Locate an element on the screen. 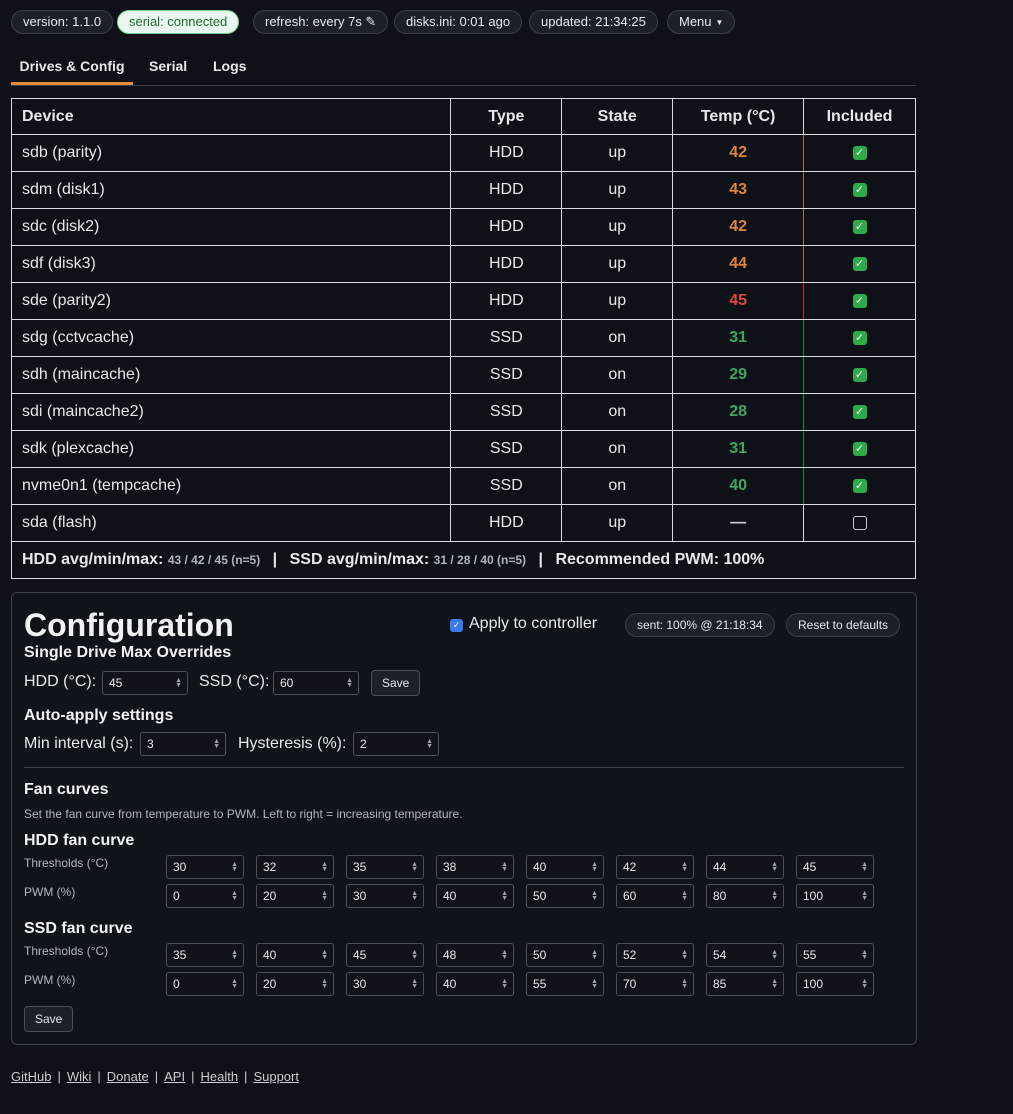 The height and width of the screenshot is (1114, 1013). ssd-threshold-input: 48 ▲ ▼ is located at coordinates (475, 955).